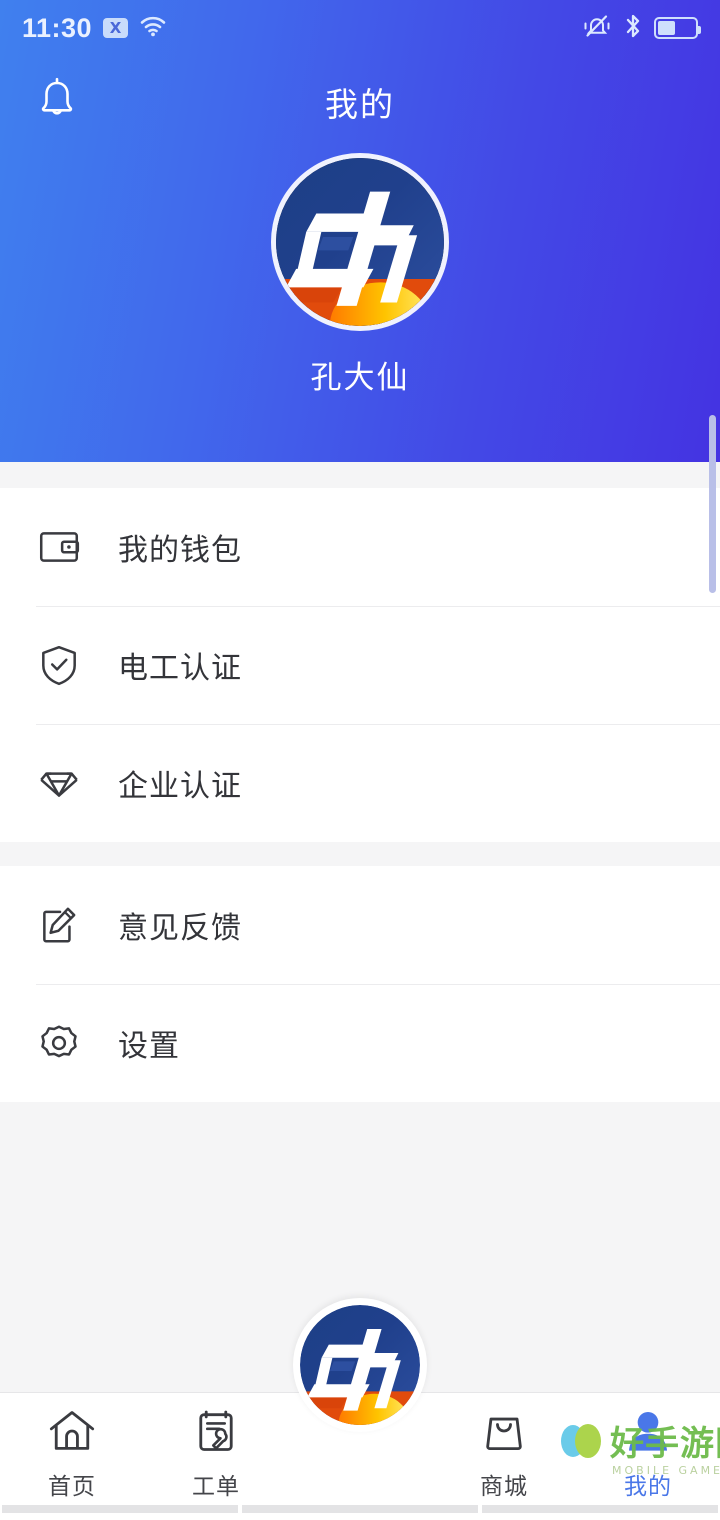 Image resolution: width=720 pixels, height=1520 pixels. I want to click on tab-work-order: 工单, so click(216, 1446).